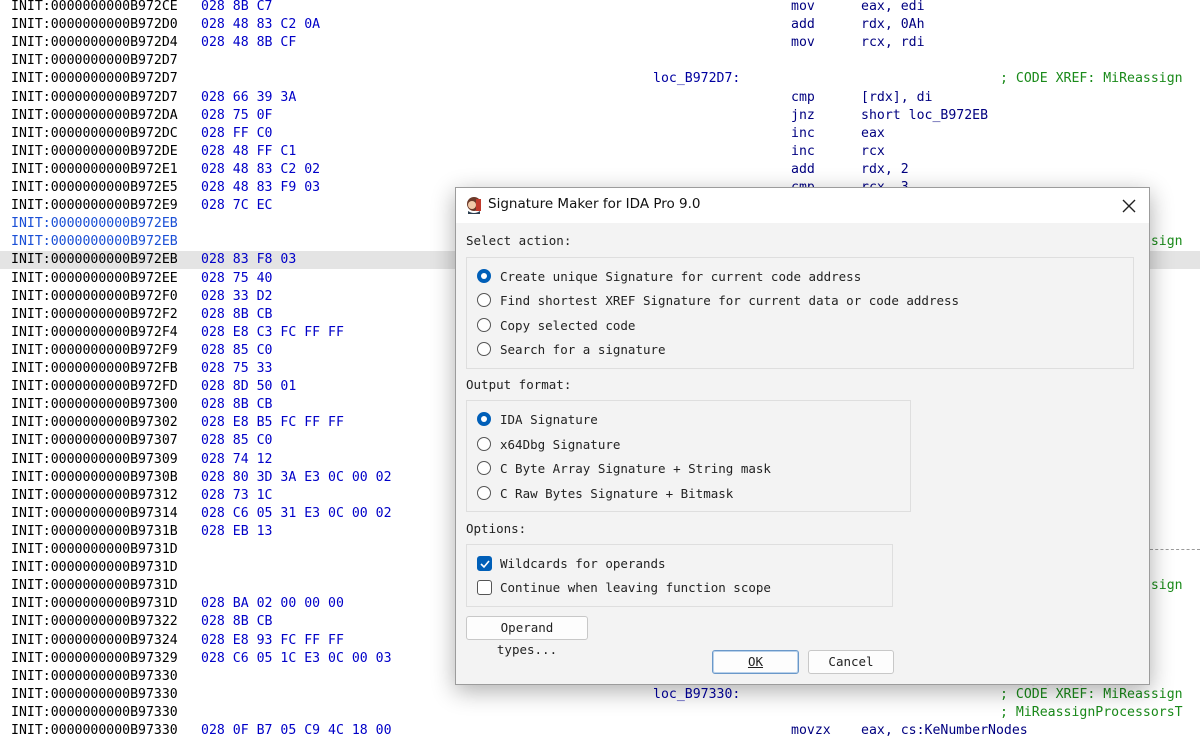  I want to click on listing-bytes: 028 E8 93 FC FF FF, so click(272, 641).